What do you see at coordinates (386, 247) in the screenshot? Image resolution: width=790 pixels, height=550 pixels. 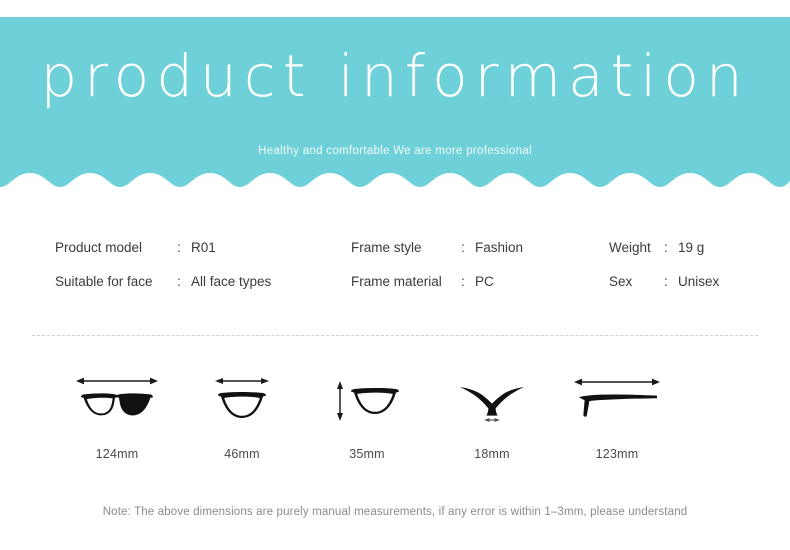 I see `spec-label: Frame style` at bounding box center [386, 247].